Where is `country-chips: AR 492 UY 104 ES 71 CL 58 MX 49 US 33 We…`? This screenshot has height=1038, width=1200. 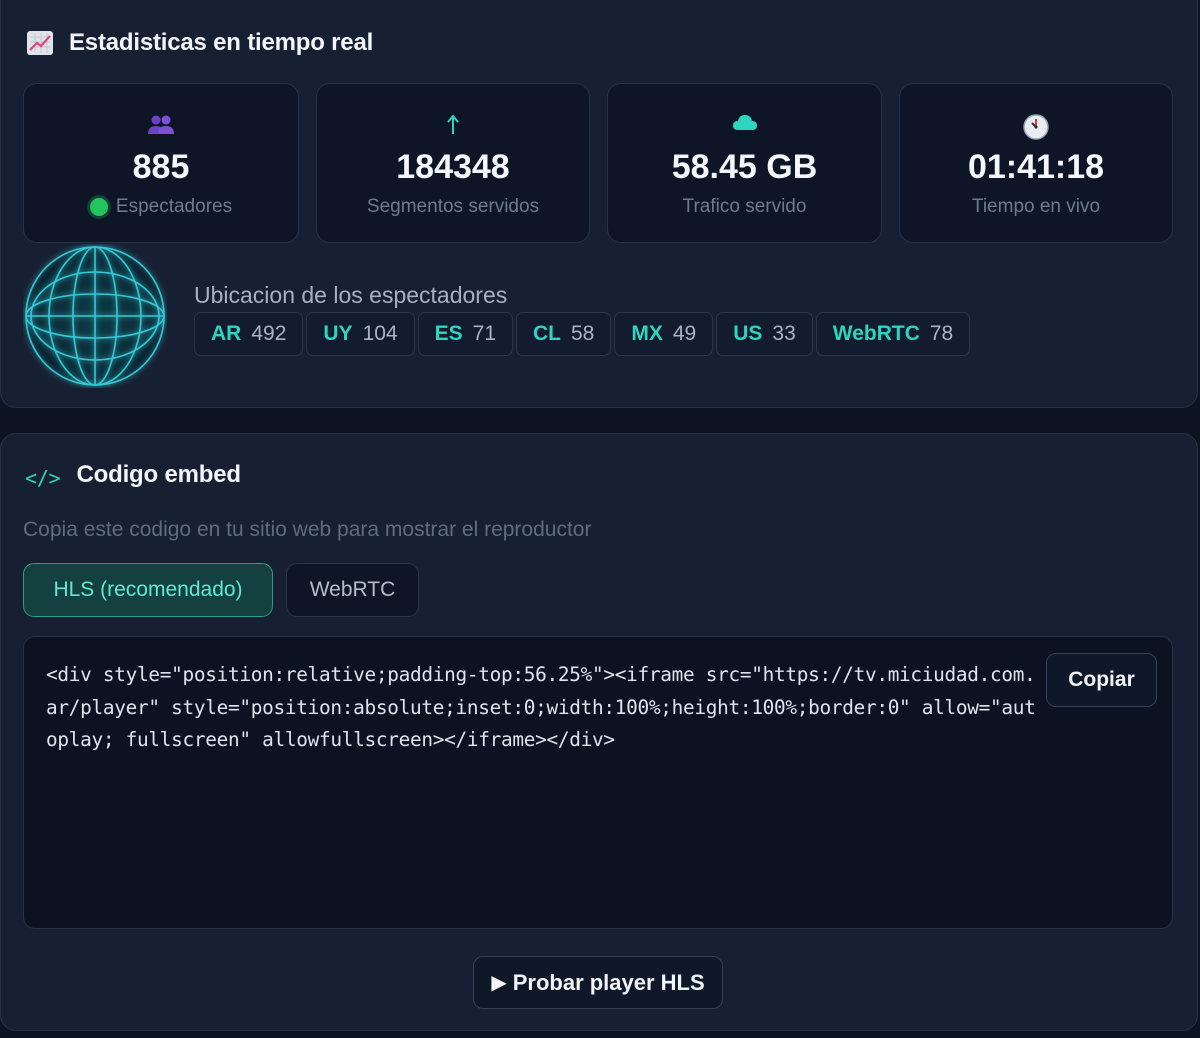
country-chips: AR 492 UY 104 ES 71 CL 58 MX 49 US 33 We… is located at coordinates (582, 334).